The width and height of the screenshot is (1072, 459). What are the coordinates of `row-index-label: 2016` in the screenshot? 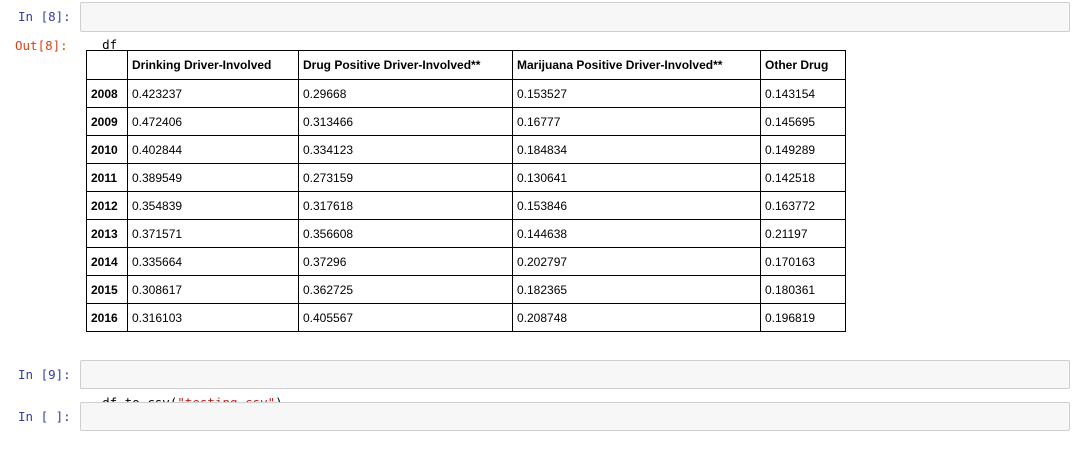 It's located at (107, 317).